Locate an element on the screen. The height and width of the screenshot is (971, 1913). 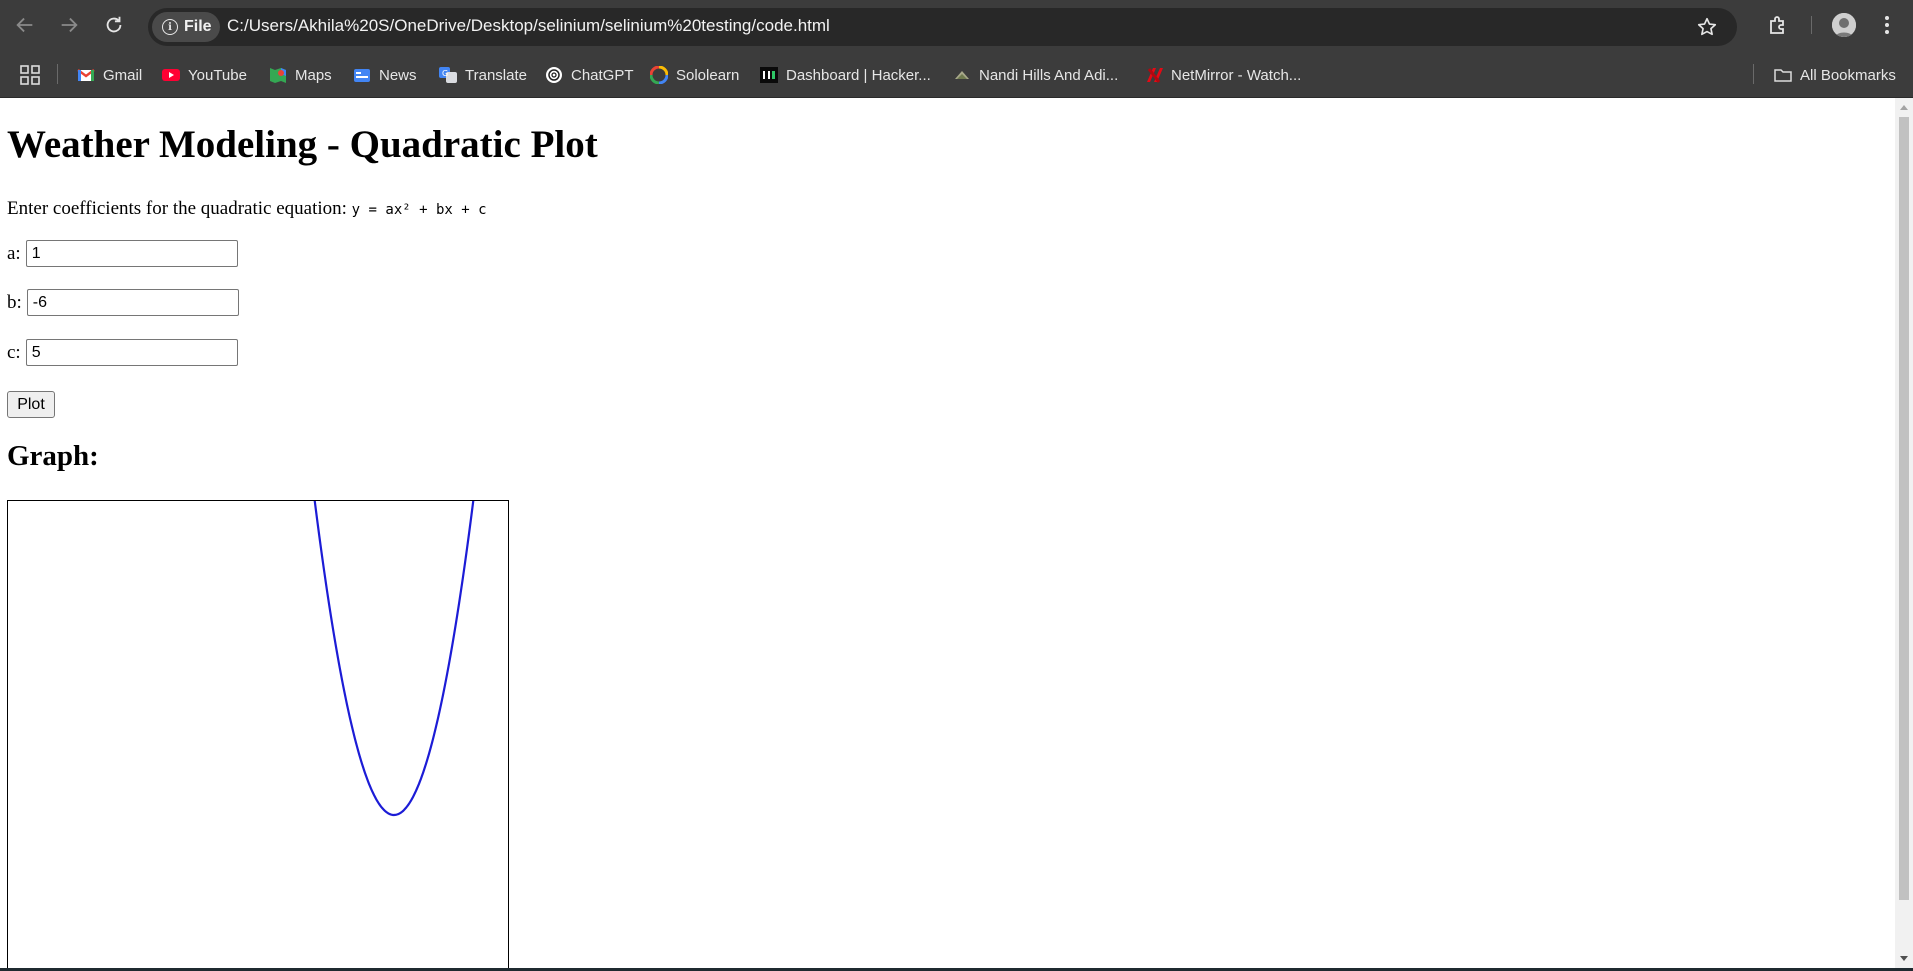
extensions-icon is located at coordinates (1778, 25).